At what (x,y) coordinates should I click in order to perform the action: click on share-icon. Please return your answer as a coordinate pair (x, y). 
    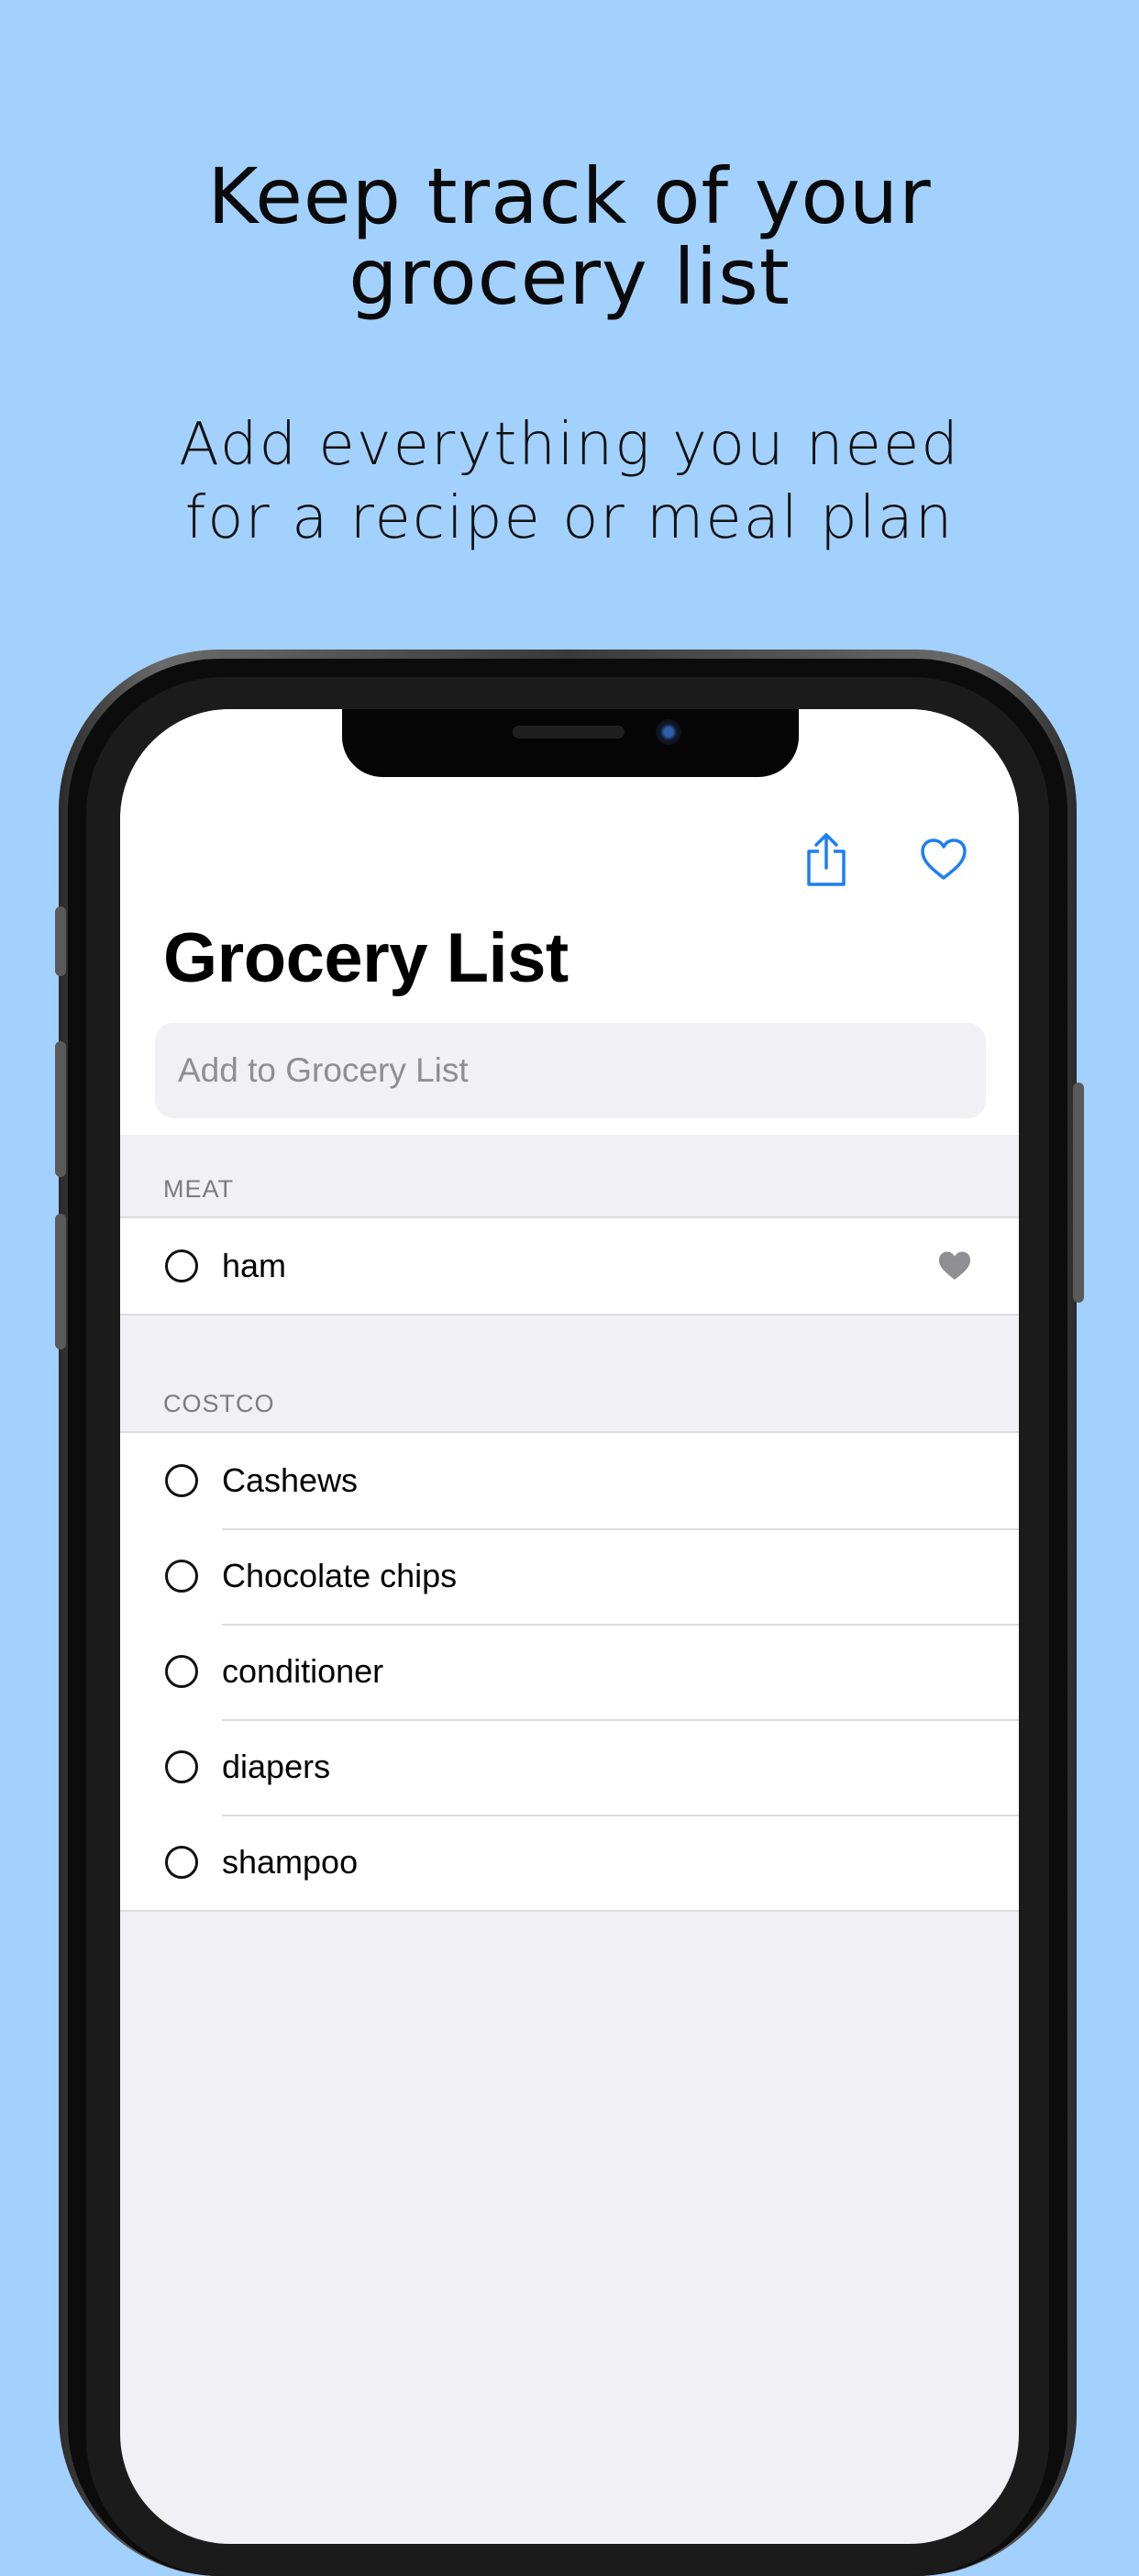
    Looking at the image, I should click on (826, 859).